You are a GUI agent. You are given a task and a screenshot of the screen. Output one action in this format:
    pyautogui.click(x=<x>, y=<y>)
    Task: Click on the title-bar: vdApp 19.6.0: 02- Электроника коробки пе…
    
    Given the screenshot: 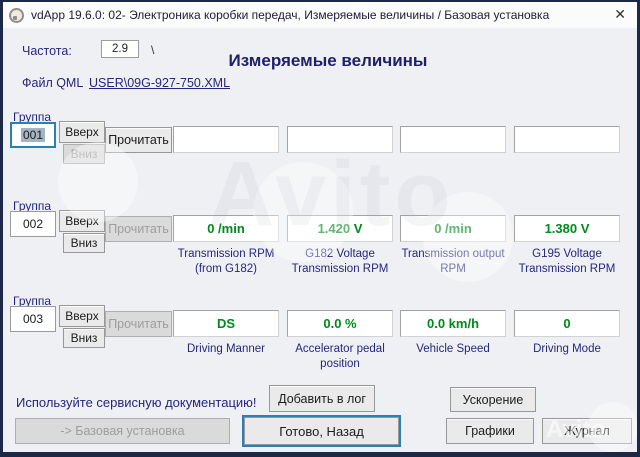 What is the action you would take?
    pyautogui.click(x=320, y=15)
    